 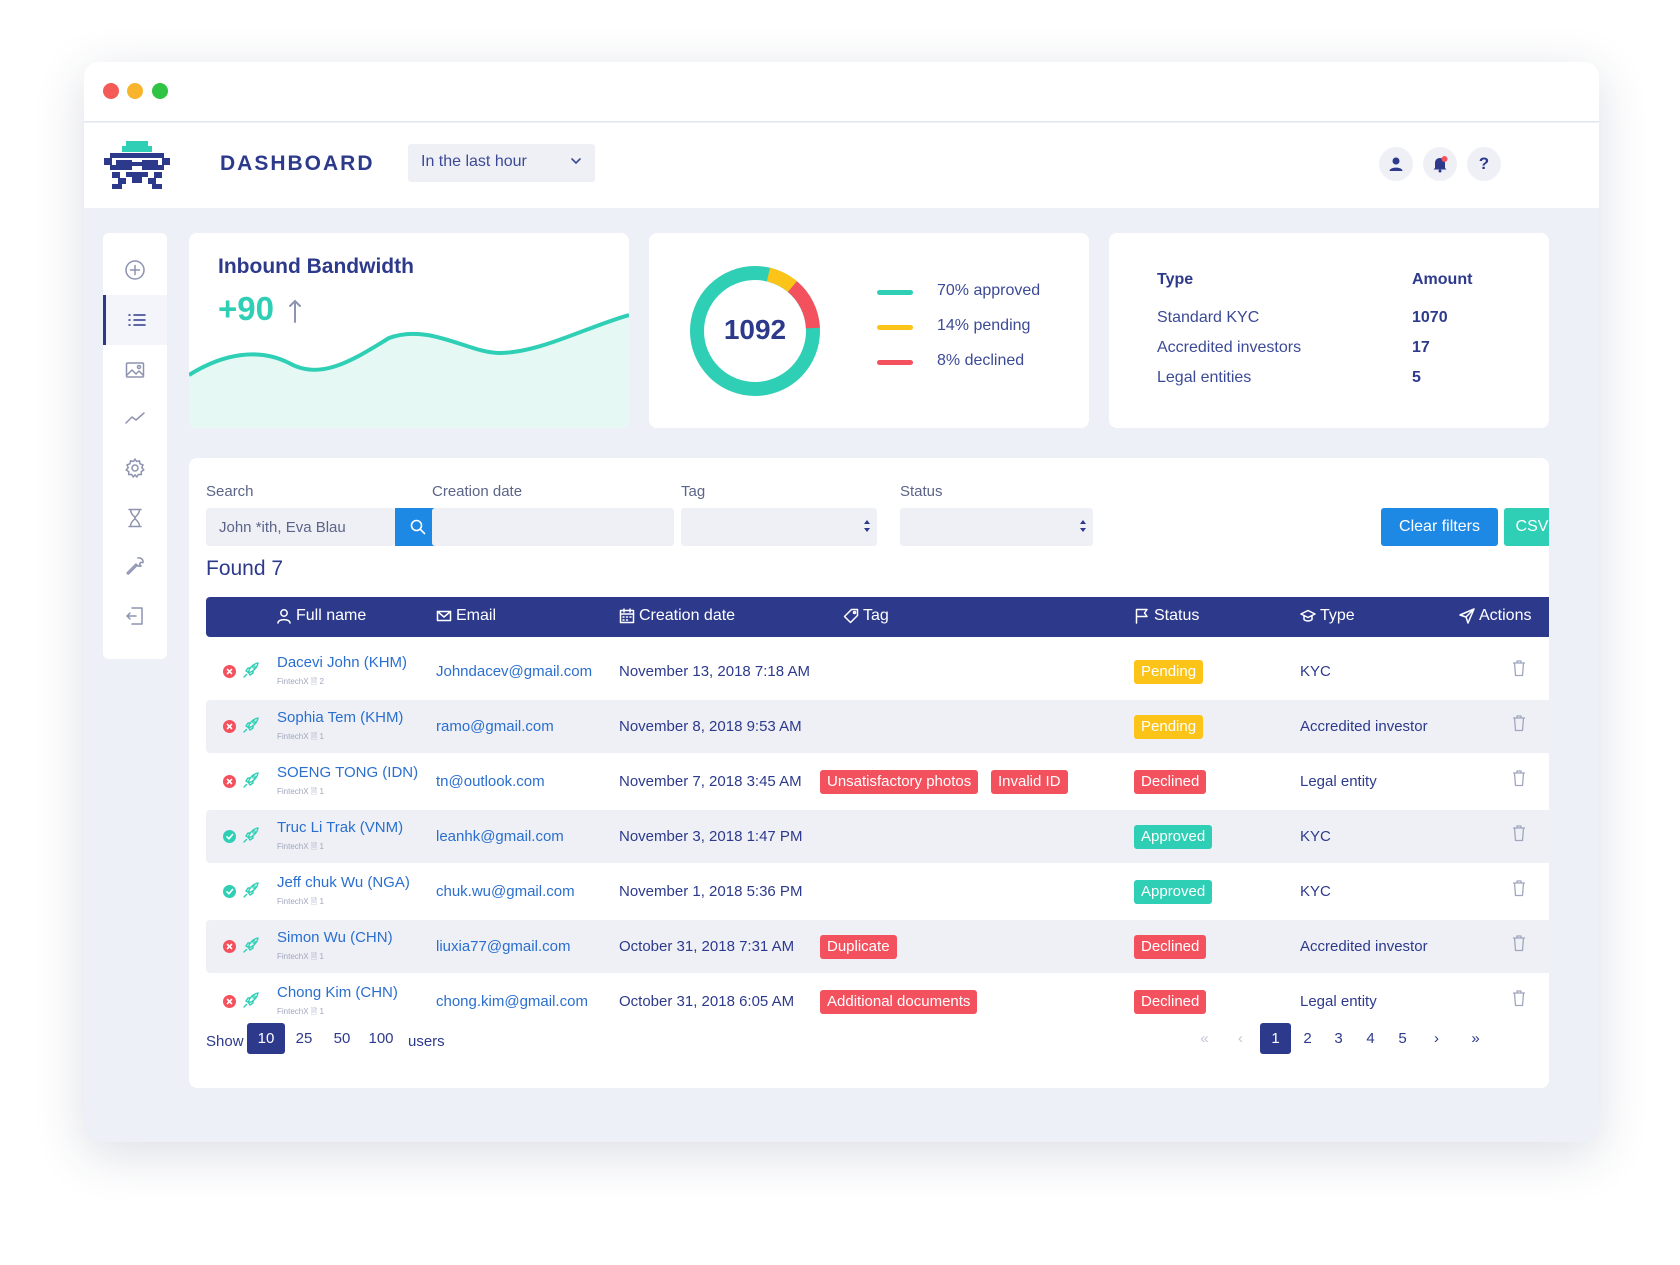 I want to click on sidebar, so click(x=135, y=446).